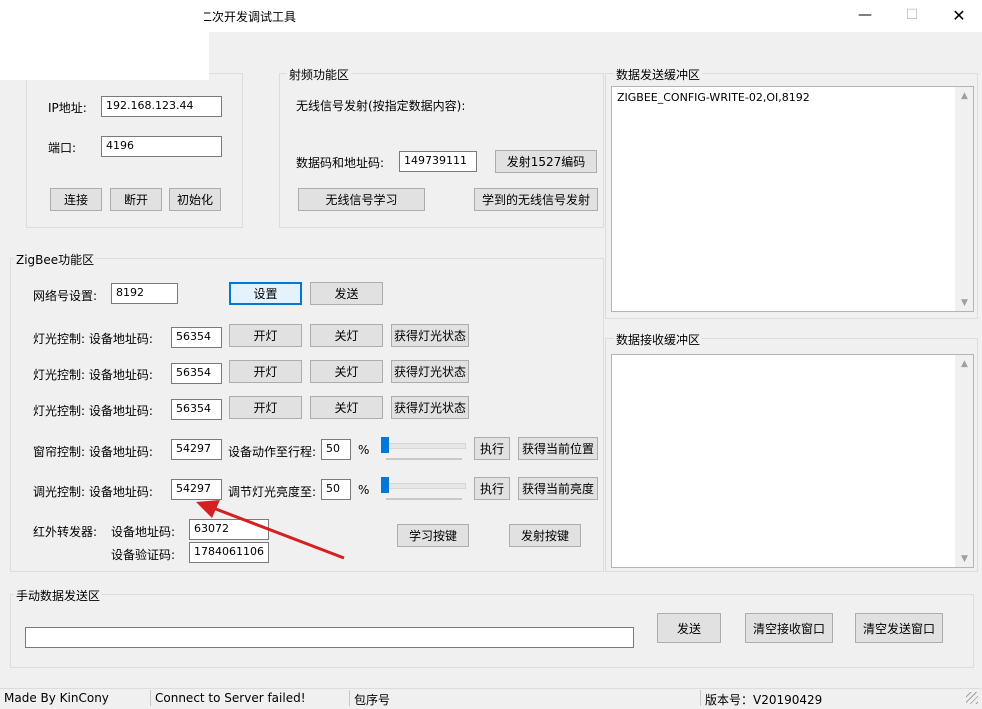 This screenshot has height=709, width=982. Describe the element at coordinates (196, 409) in the screenshot. I see `light3-addr-input: 56354` at that location.